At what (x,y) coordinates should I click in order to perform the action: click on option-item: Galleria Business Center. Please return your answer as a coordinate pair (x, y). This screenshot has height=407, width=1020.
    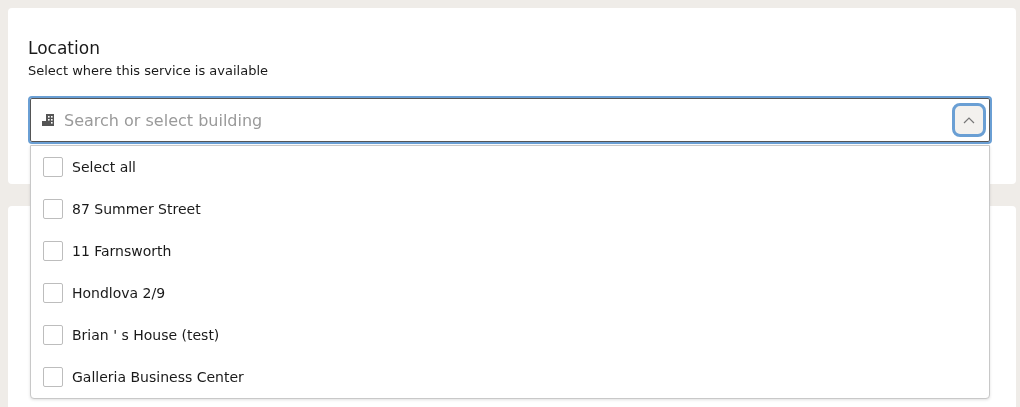
    Looking at the image, I should click on (510, 377).